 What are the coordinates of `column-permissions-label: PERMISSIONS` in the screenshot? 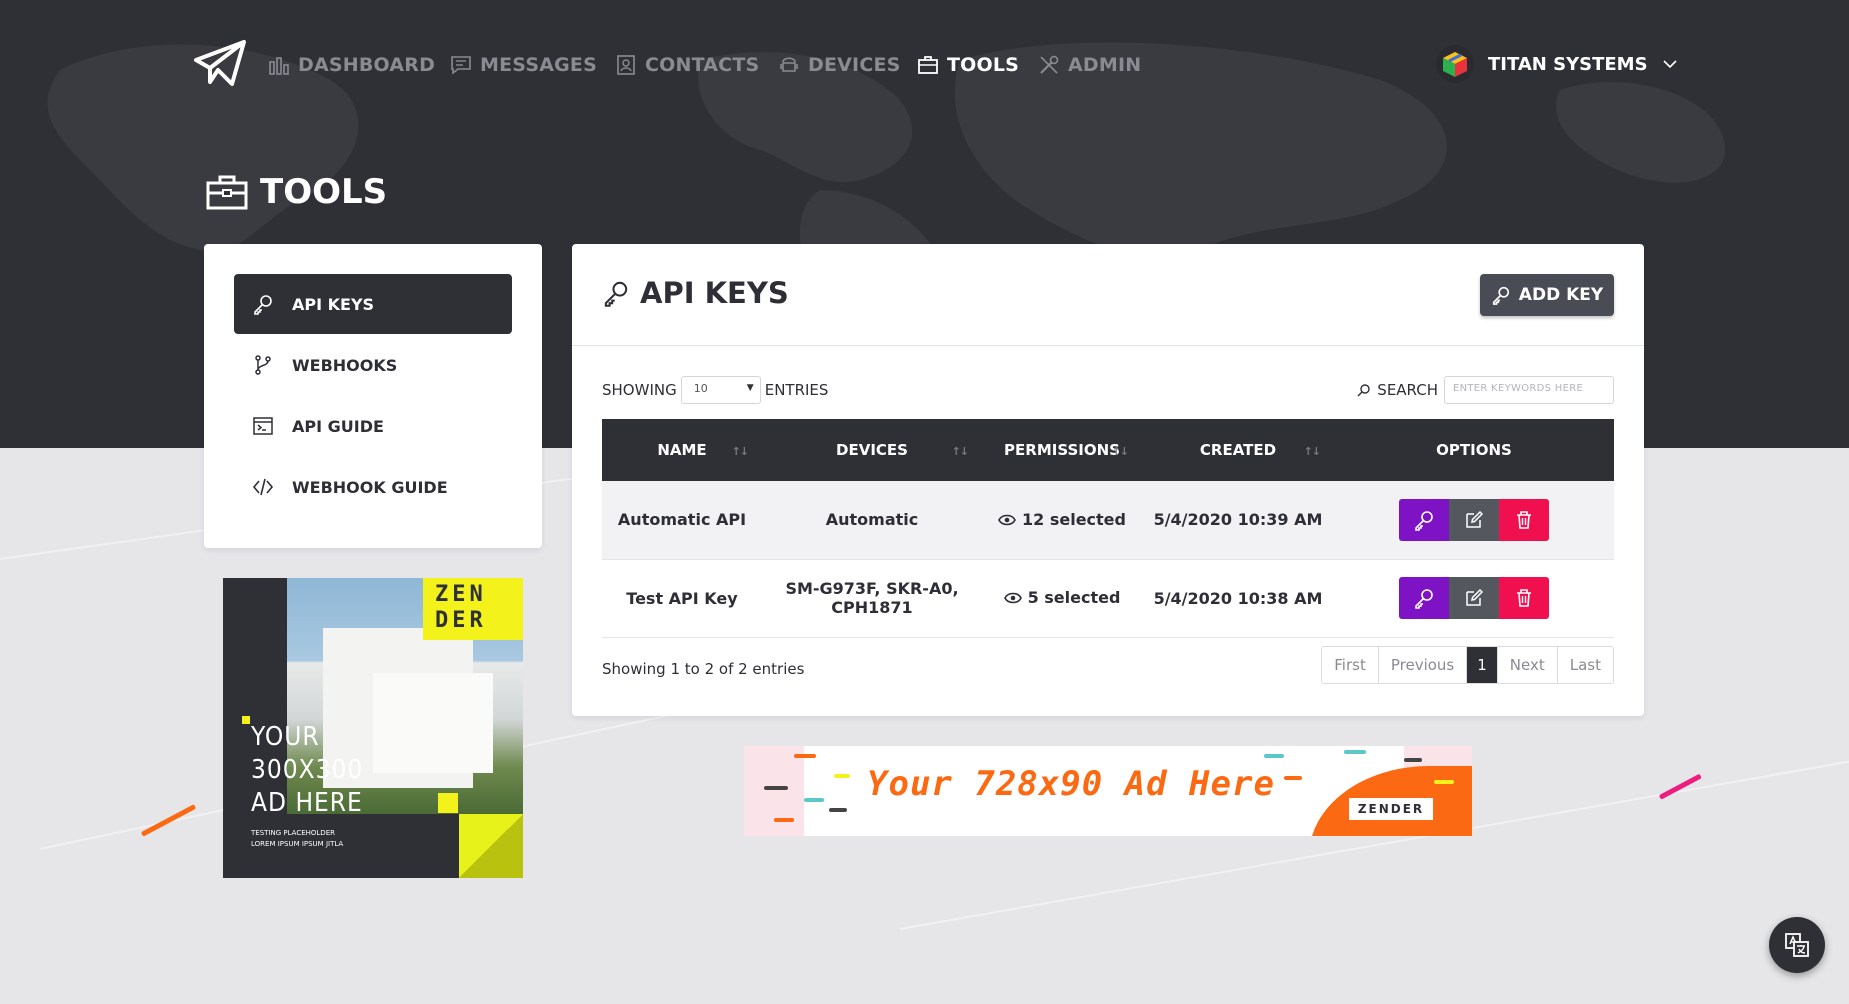 It's located at (1062, 450).